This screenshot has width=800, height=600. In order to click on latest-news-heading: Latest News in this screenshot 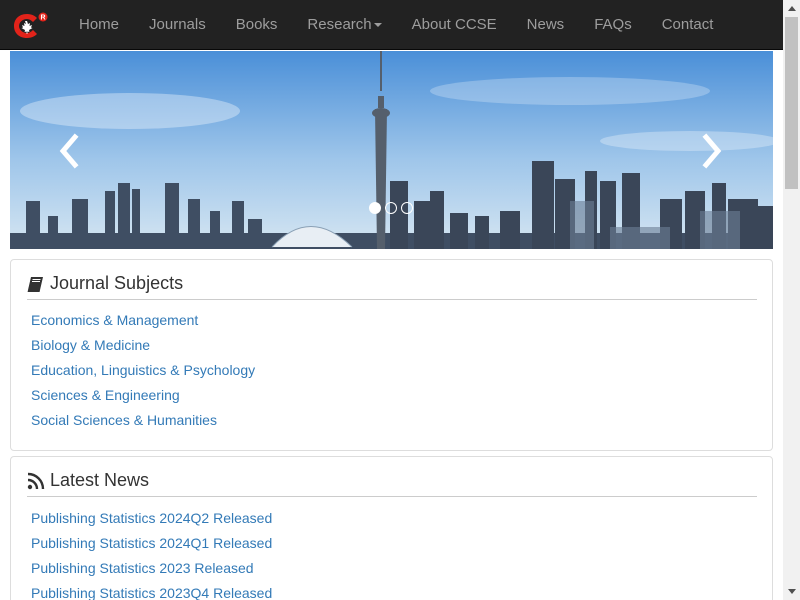, I will do `click(392, 483)`.